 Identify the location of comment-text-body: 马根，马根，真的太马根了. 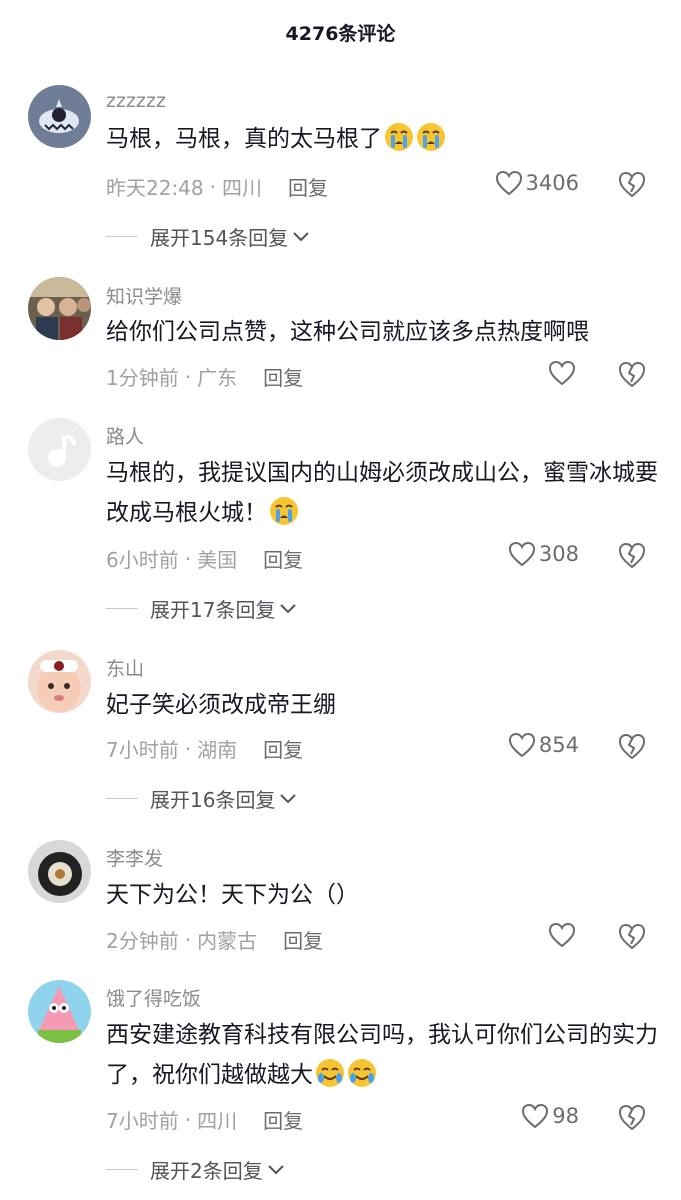
(244, 139).